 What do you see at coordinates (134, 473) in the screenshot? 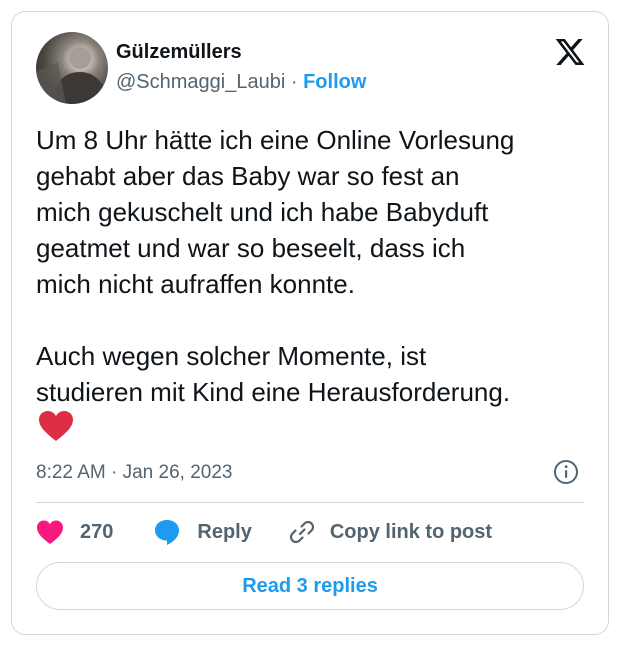
I see `tweet-timestamp: 8:22 AM · Jan 26, 2023` at bounding box center [134, 473].